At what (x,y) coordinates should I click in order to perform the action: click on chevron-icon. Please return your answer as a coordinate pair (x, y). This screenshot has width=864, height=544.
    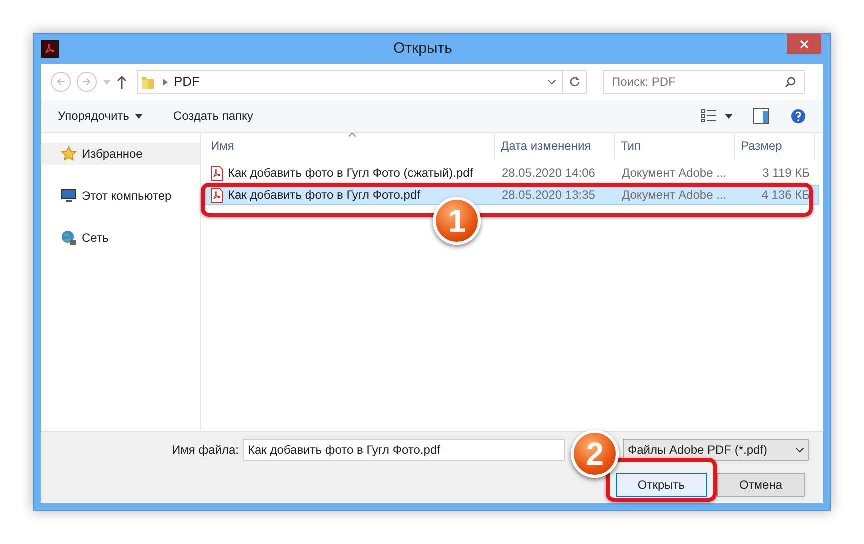
    Looking at the image, I should click on (165, 82).